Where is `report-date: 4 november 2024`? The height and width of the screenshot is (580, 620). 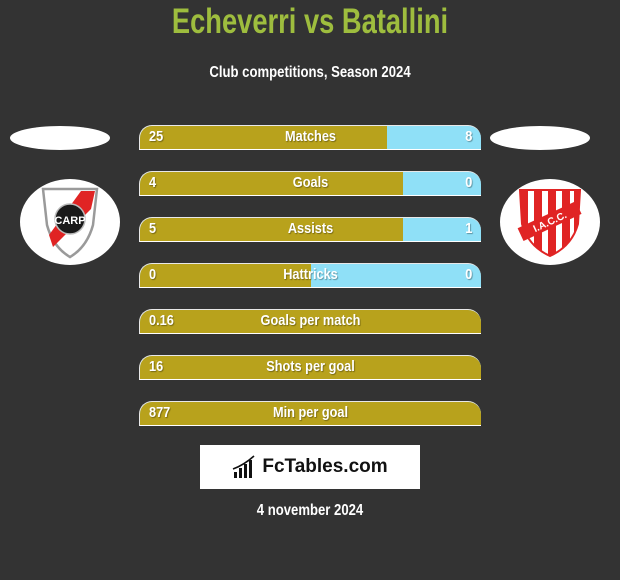 report-date: 4 november 2024 is located at coordinates (310, 510).